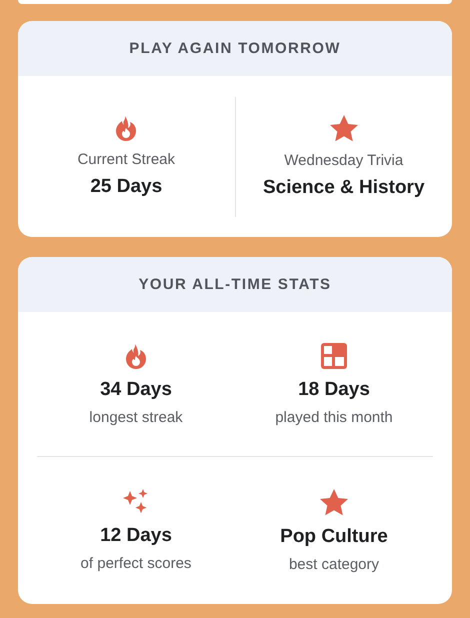 The image size is (470, 618). I want to click on stat-value: 18 Days, so click(334, 389).